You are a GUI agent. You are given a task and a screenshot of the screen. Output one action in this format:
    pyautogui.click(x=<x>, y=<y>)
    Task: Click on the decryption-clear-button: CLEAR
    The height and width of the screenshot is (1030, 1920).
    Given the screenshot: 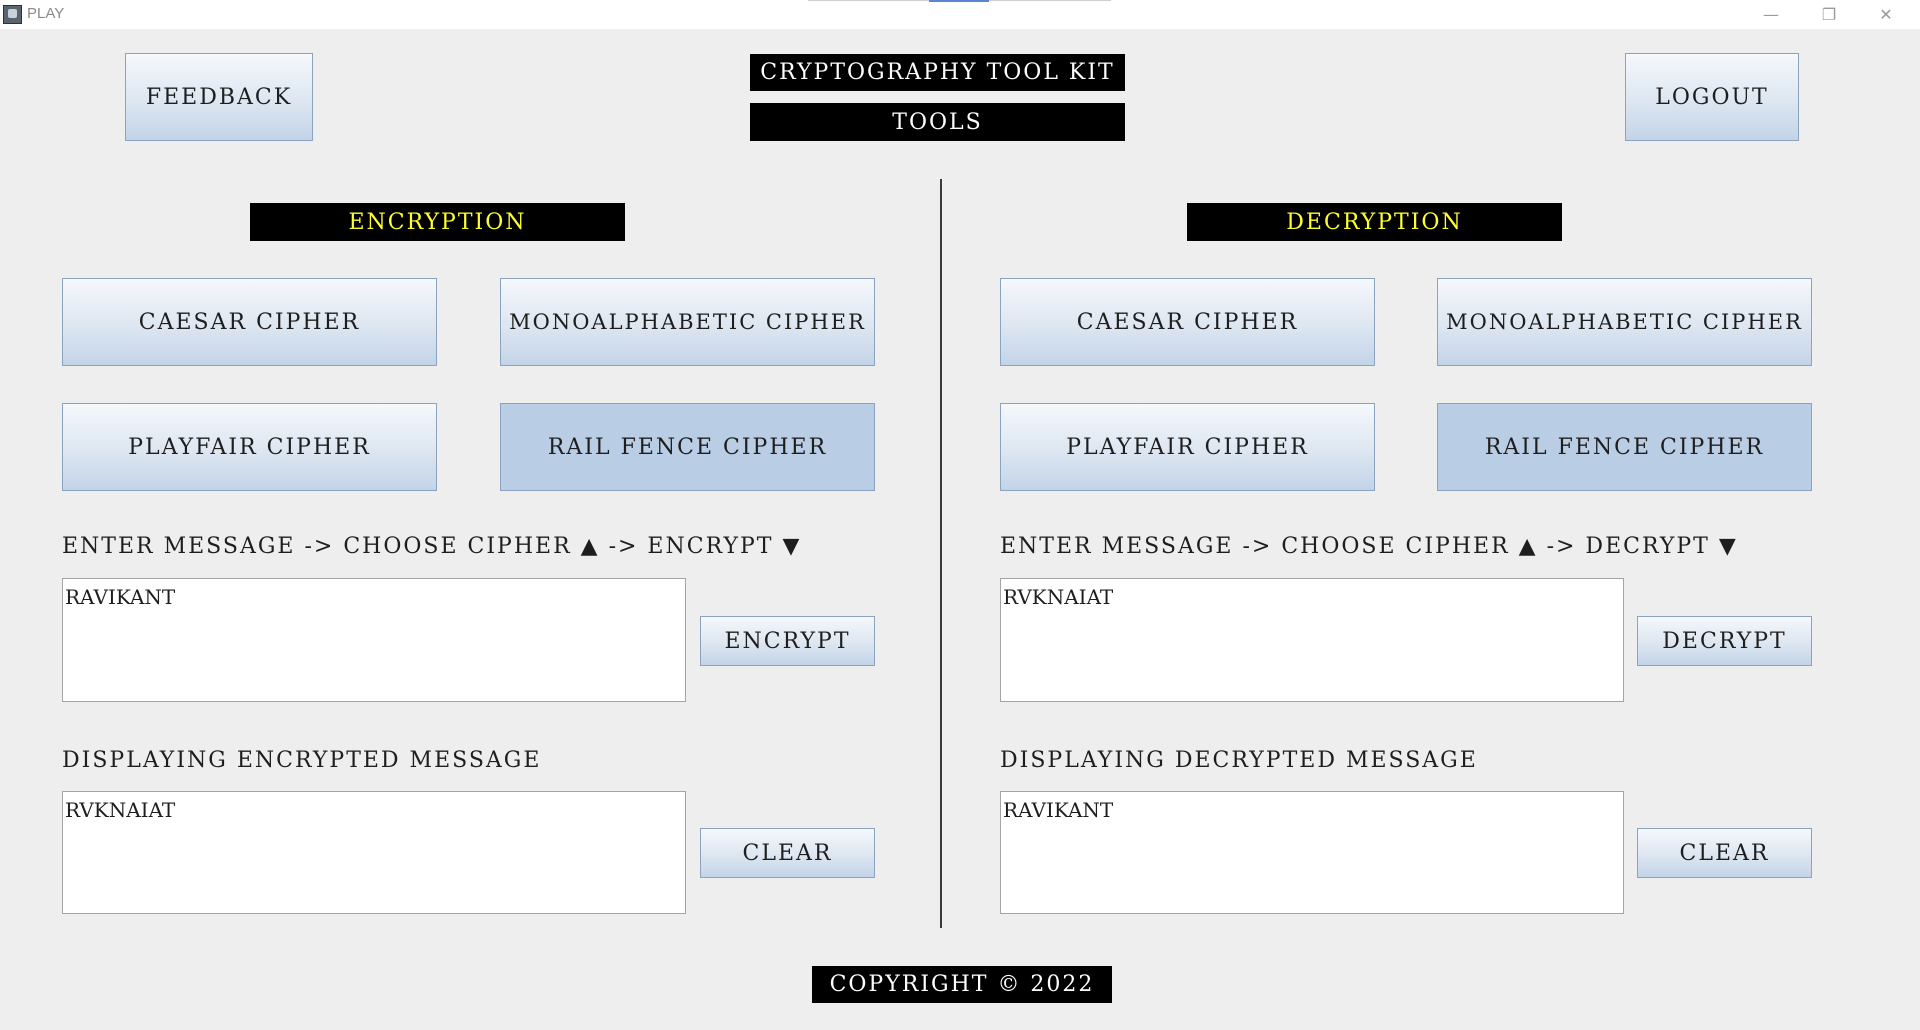 What is the action you would take?
    pyautogui.click(x=1724, y=853)
    